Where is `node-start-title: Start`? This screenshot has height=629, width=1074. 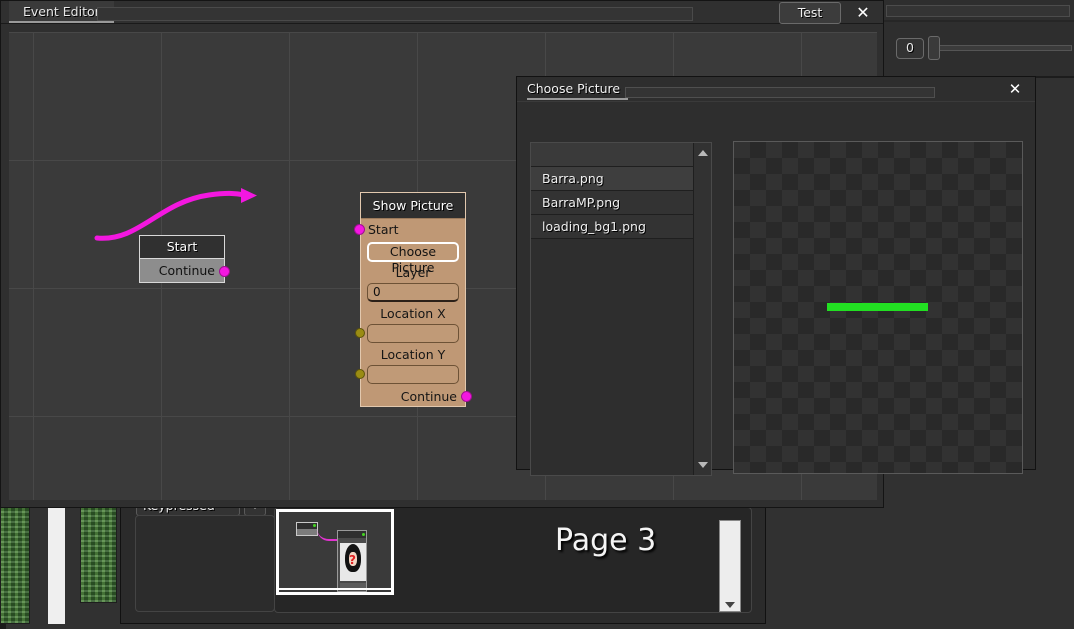 node-start-title: Start is located at coordinates (182, 247).